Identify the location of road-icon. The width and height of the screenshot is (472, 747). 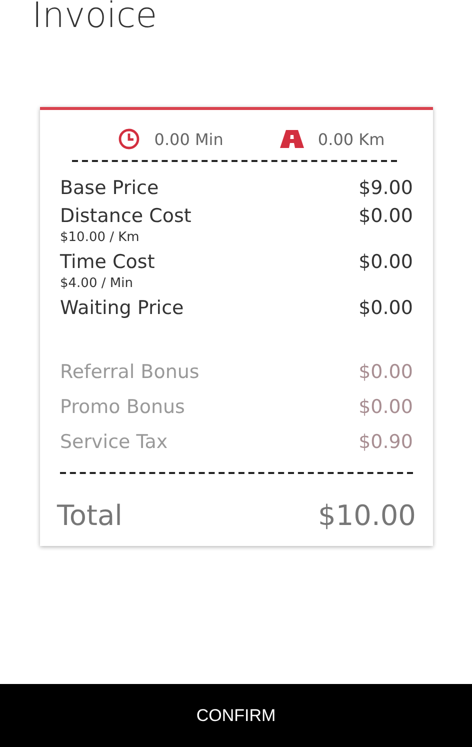
(292, 139).